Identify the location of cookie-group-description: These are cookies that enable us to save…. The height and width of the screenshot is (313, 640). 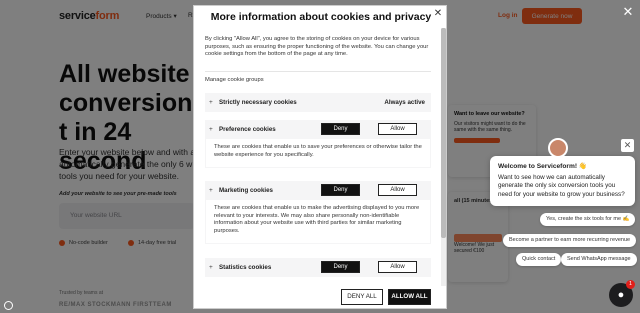
(318, 153).